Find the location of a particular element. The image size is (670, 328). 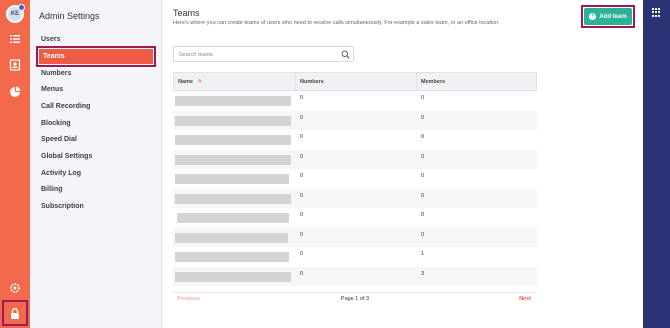

sidebar-item-global-settings: Global Settings is located at coordinates (66, 156).